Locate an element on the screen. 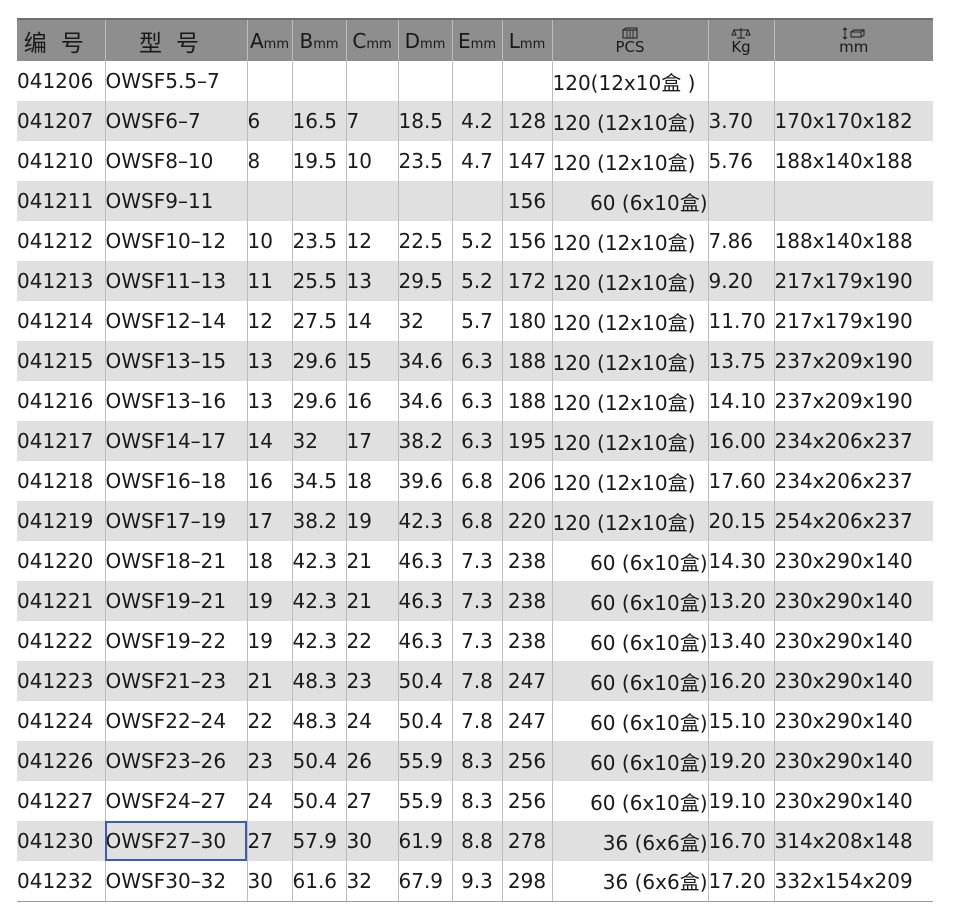  cell-size: 254x206x237 is located at coordinates (853, 521).